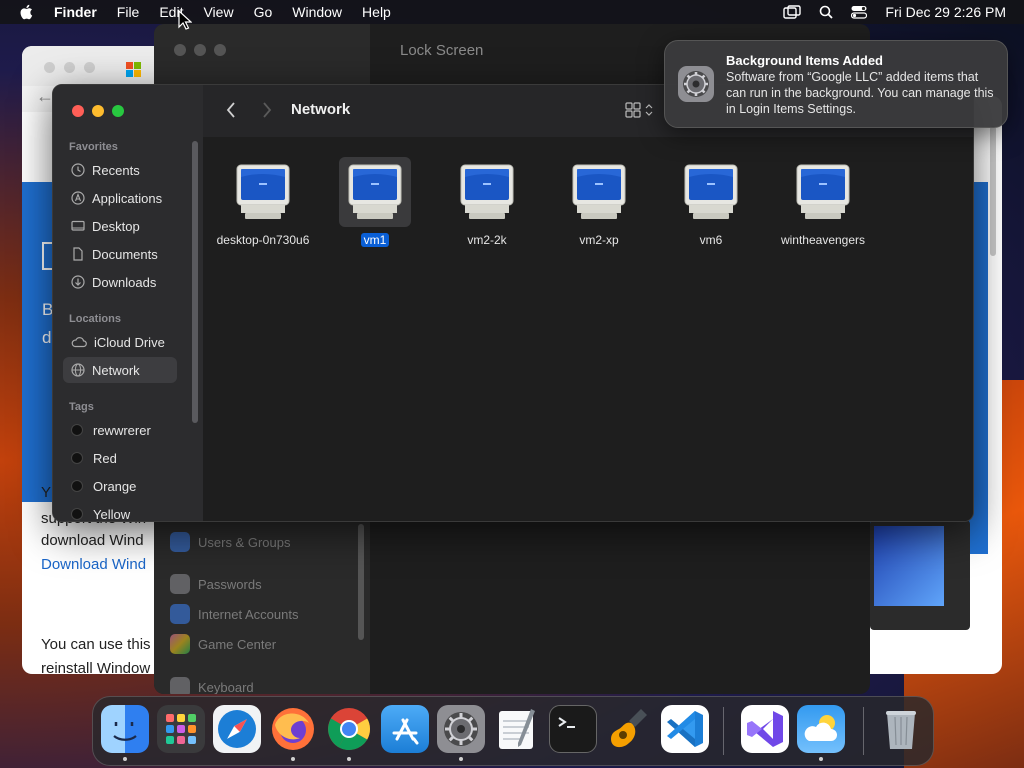  Describe the element at coordinates (376, 12) in the screenshot. I see `menu-help: Help` at that location.